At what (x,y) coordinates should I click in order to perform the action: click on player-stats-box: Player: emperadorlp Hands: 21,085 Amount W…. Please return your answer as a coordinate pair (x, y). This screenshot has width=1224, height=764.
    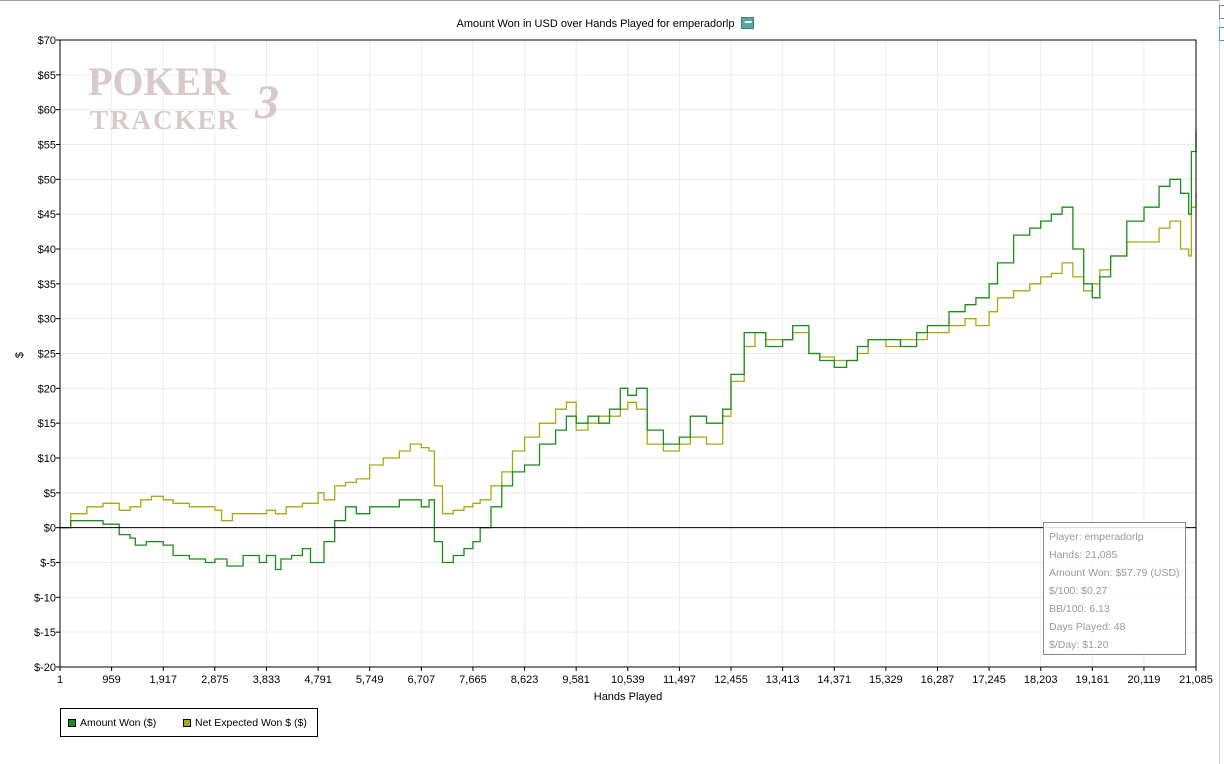
    Looking at the image, I should click on (1114, 588).